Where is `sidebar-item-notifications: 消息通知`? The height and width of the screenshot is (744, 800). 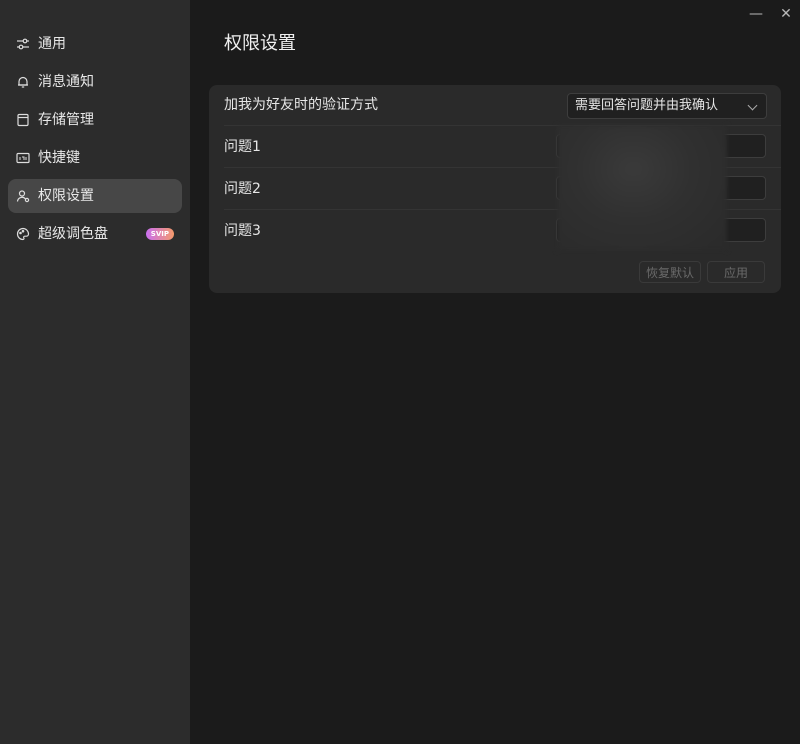 sidebar-item-notifications: 消息通知 is located at coordinates (95, 82).